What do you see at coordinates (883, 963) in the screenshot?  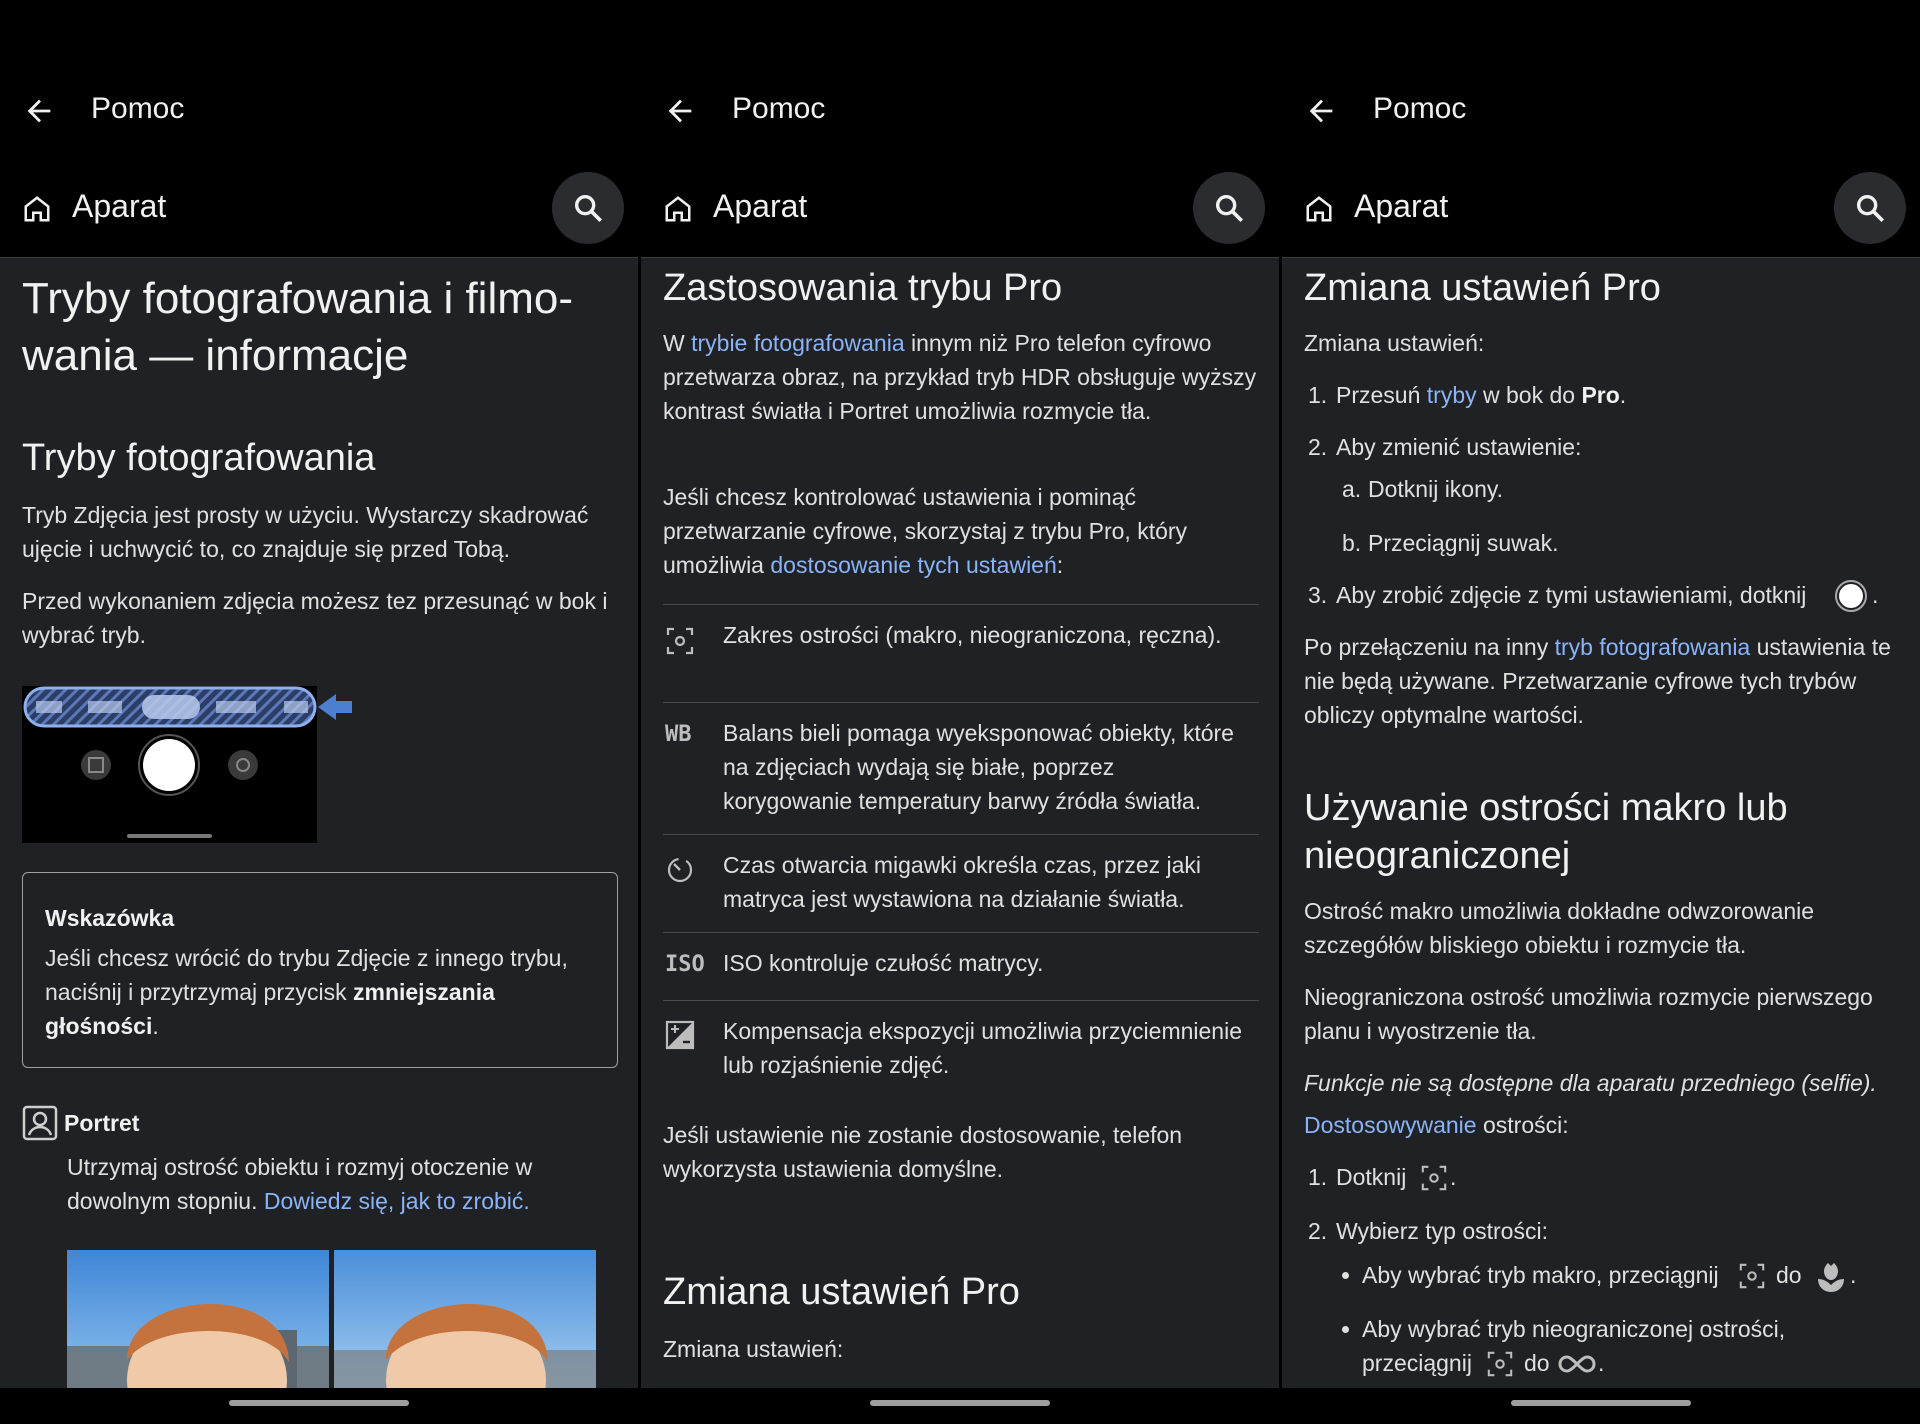 I see `feature-text: ISO kontroluje czułość matrycy.` at bounding box center [883, 963].